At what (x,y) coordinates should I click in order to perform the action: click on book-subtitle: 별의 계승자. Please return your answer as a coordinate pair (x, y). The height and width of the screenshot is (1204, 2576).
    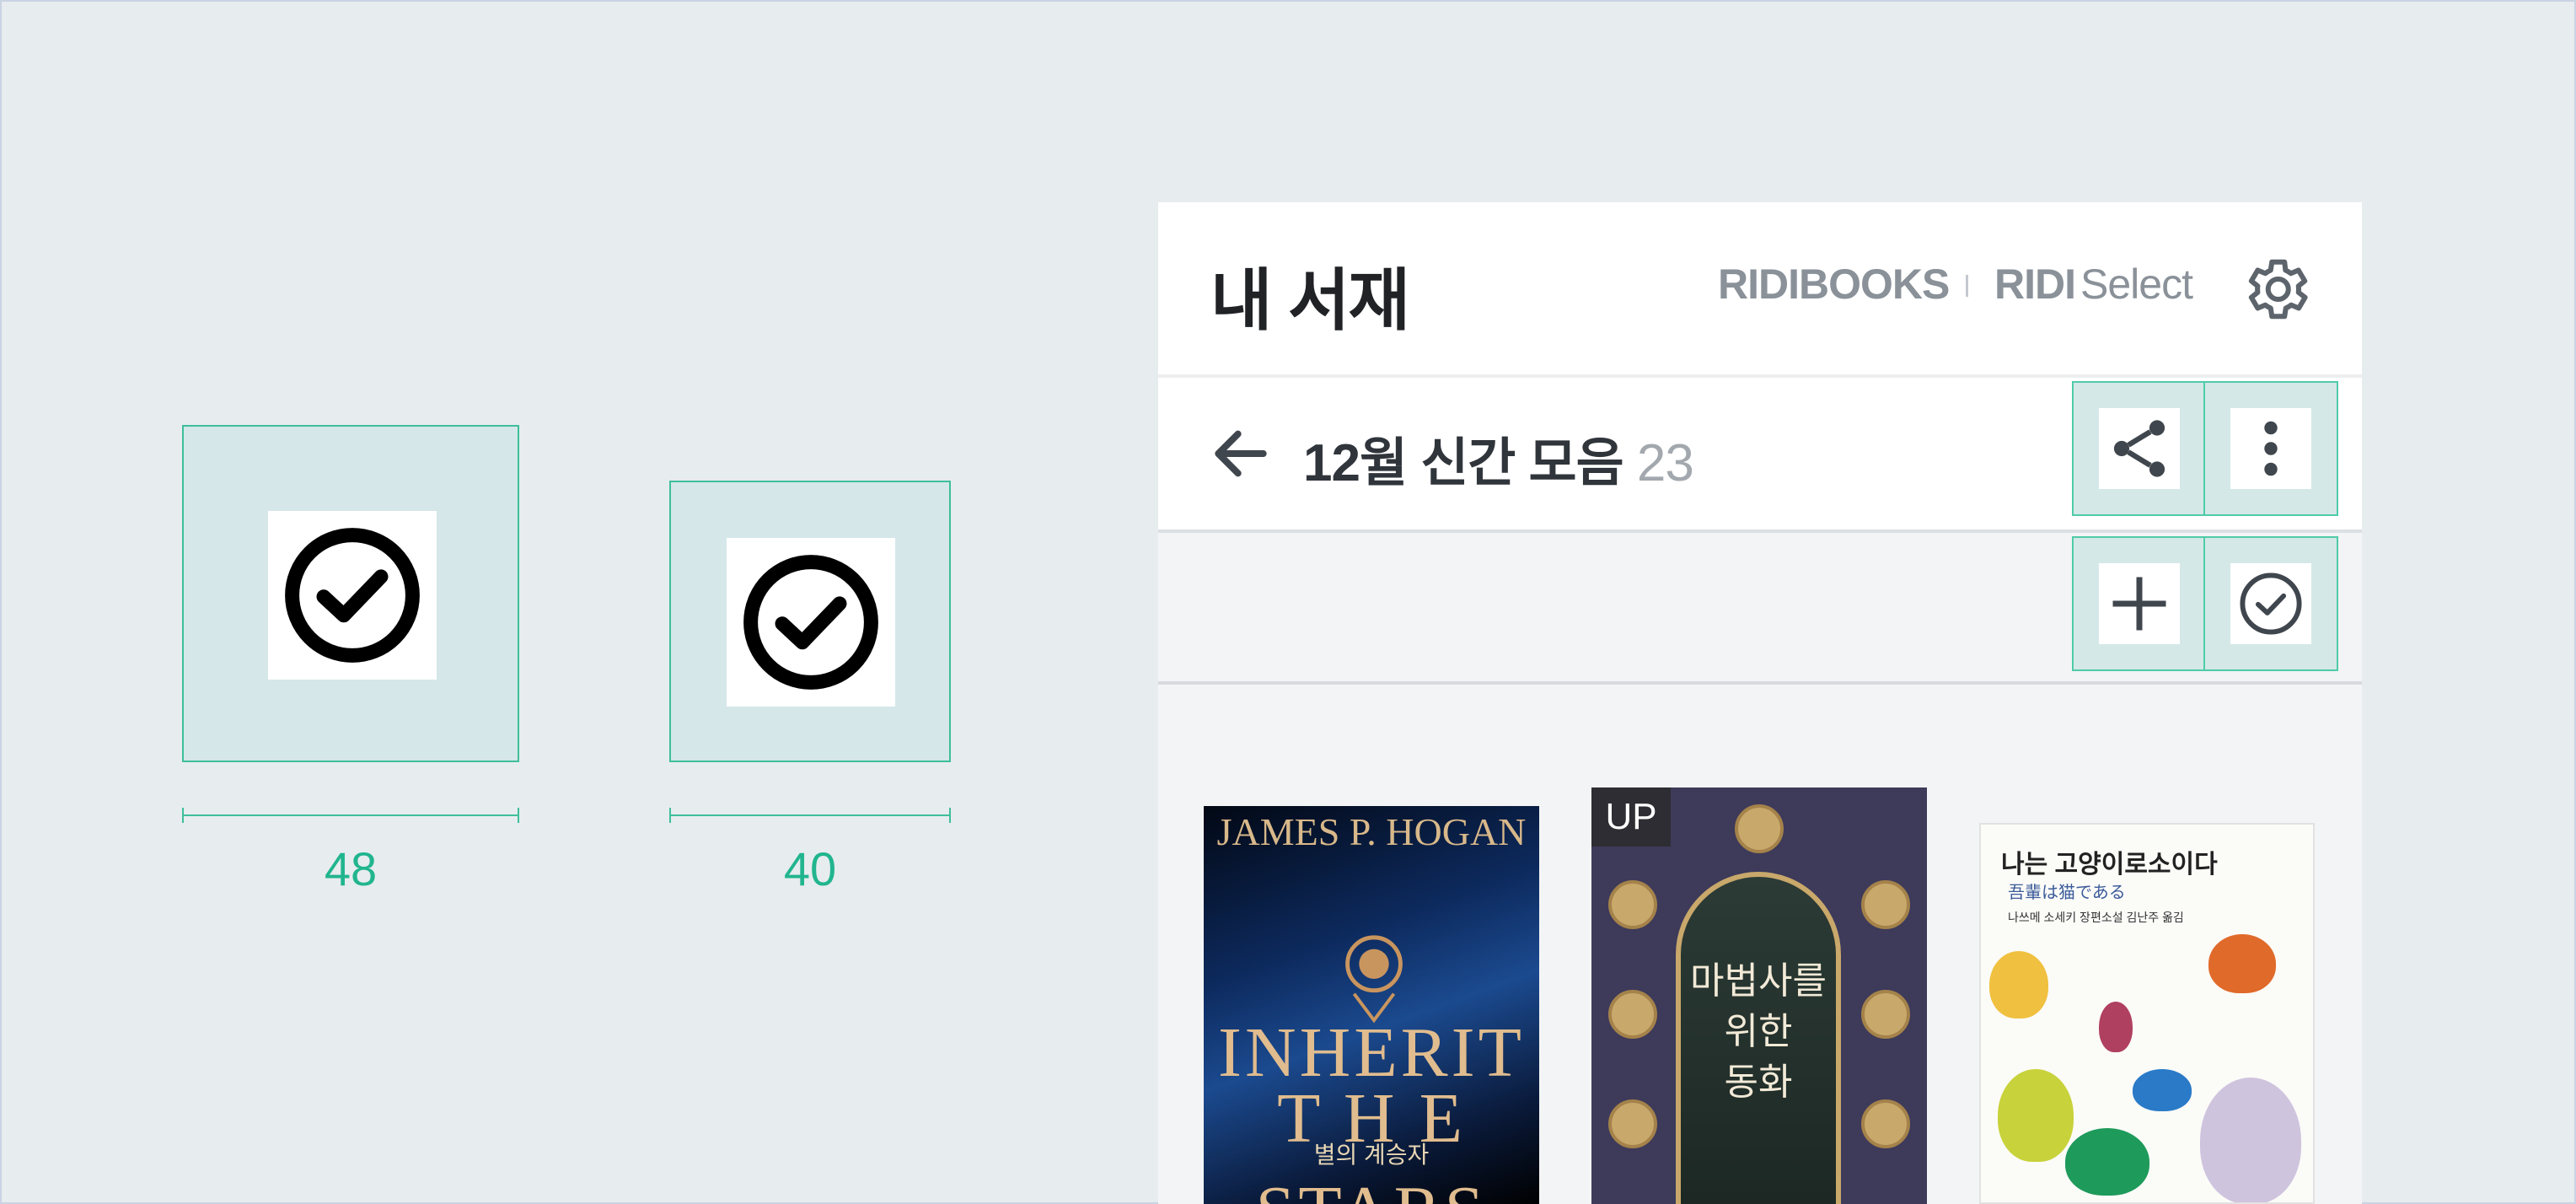
    Looking at the image, I should click on (1371, 1155).